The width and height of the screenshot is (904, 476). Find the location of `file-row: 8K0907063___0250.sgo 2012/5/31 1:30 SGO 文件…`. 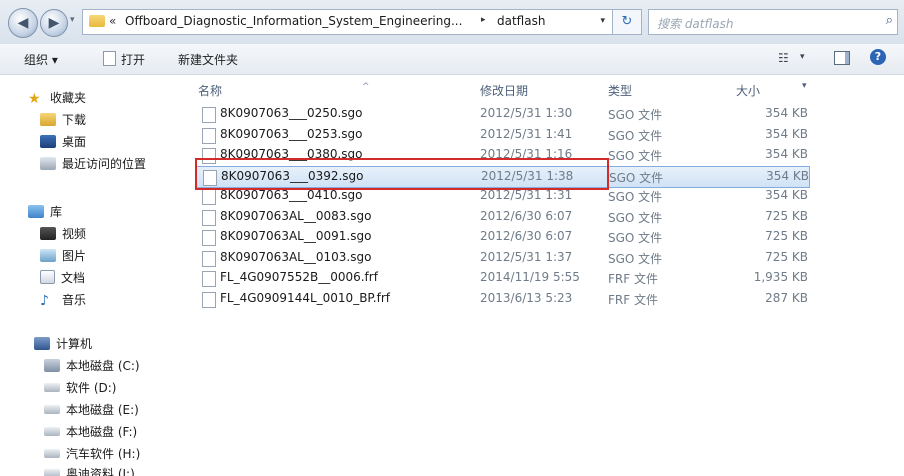

file-row: 8K0907063___0250.sgo 2012/5/31 1:30 SGO 文件… is located at coordinates (500, 114).